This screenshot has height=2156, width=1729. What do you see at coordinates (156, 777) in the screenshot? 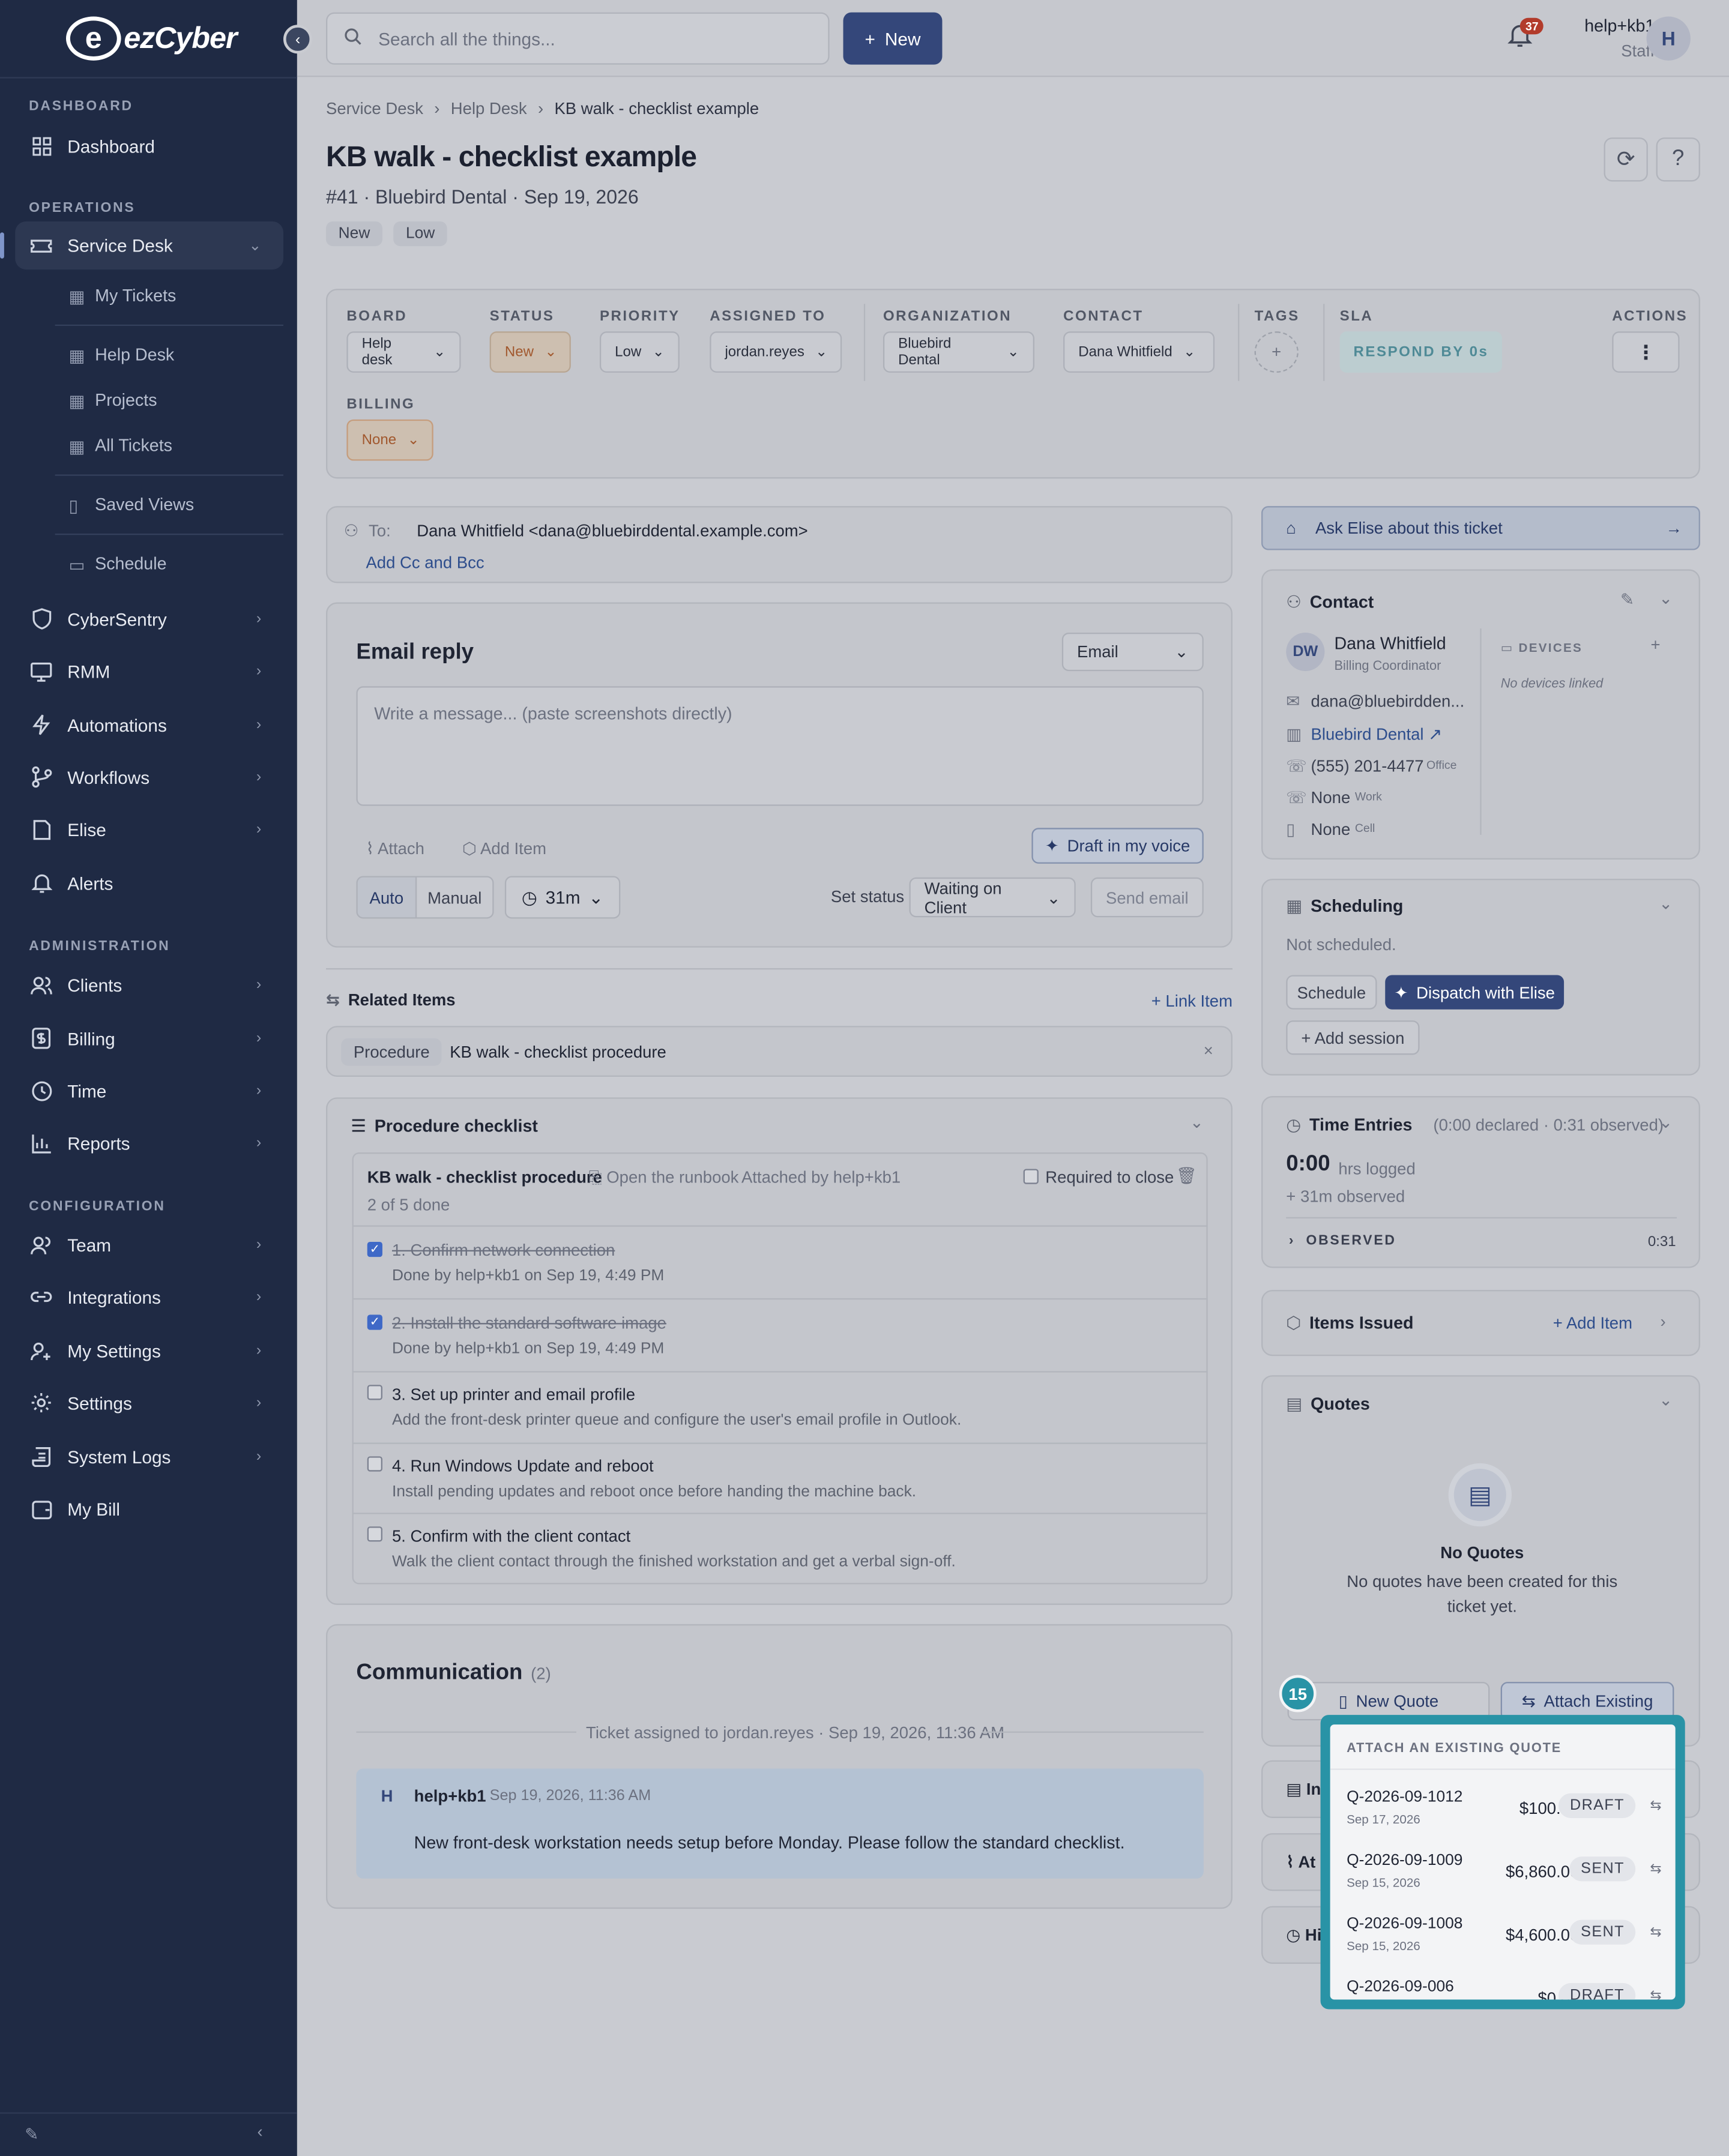
I see `sidebar-item-workflows: Workflows ›` at bounding box center [156, 777].